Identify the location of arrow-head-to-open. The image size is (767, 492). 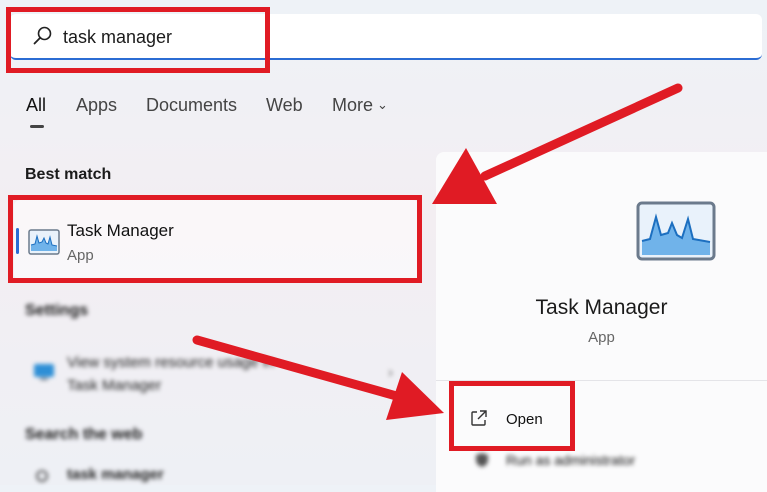
(415, 396).